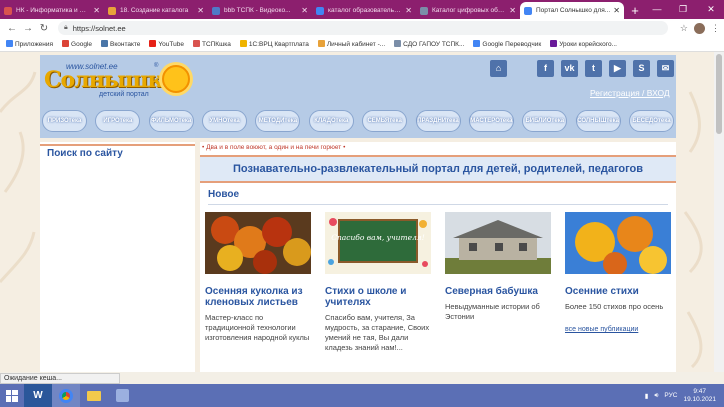  What do you see at coordinates (545, 121) in the screenshot?
I see `menu-item: БИБЛИОтека` at bounding box center [545, 121].